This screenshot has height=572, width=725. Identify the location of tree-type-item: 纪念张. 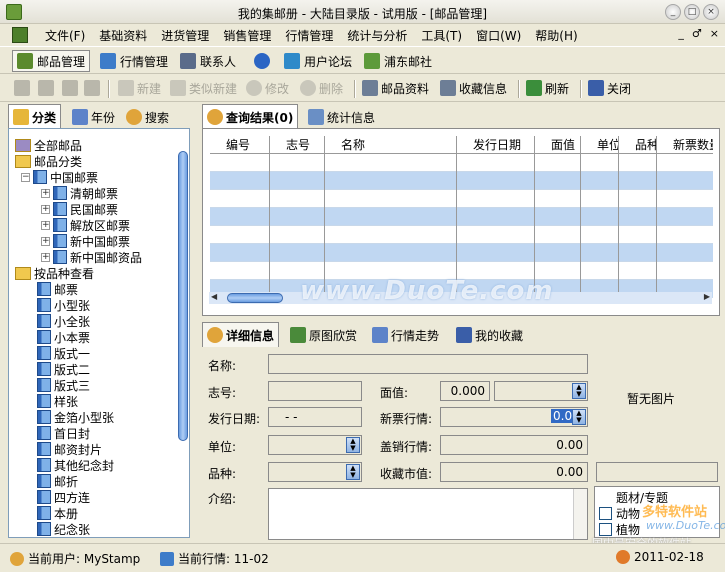
(63, 529).